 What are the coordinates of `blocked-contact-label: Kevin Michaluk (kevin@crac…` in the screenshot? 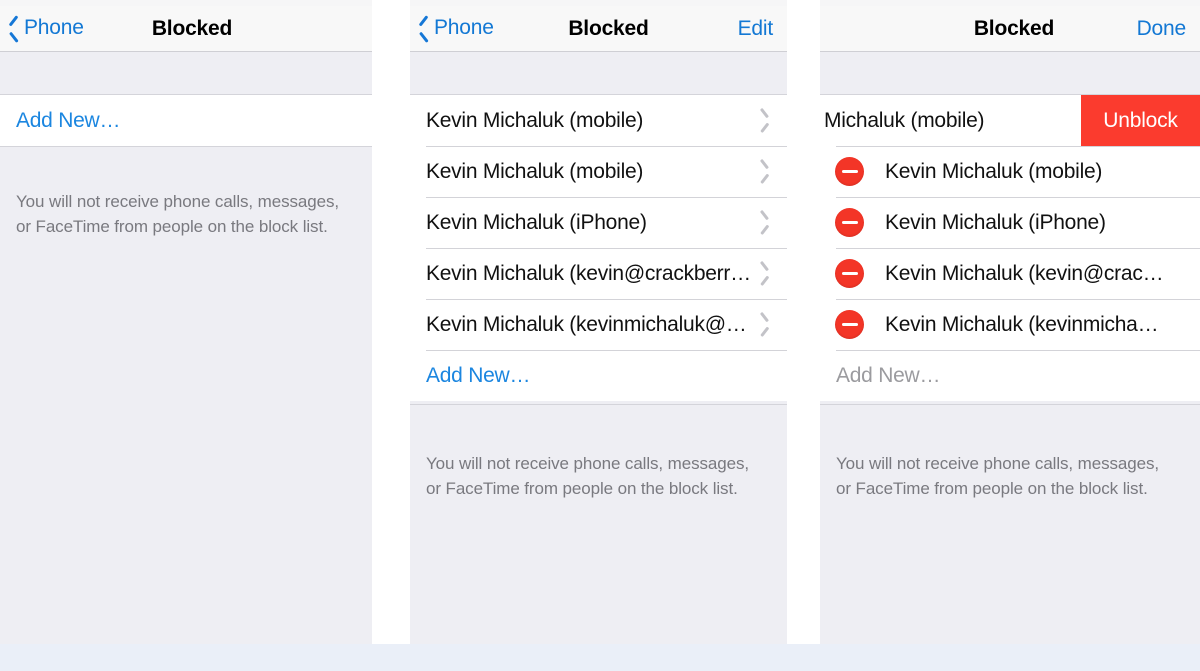 It's located at (1024, 273).